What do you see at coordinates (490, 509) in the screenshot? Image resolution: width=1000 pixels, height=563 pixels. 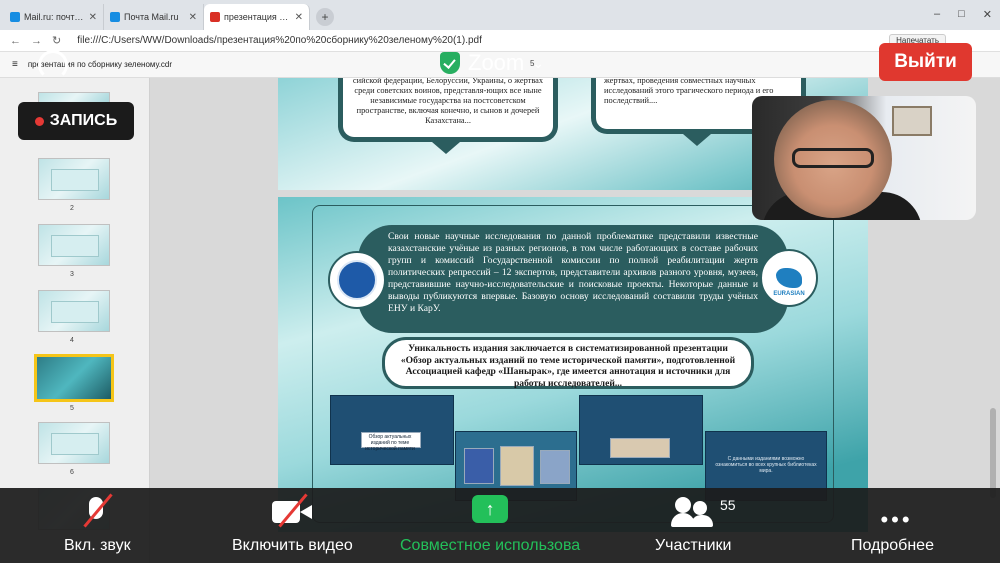 I see `share-arrow-icon: ↑` at bounding box center [490, 509].